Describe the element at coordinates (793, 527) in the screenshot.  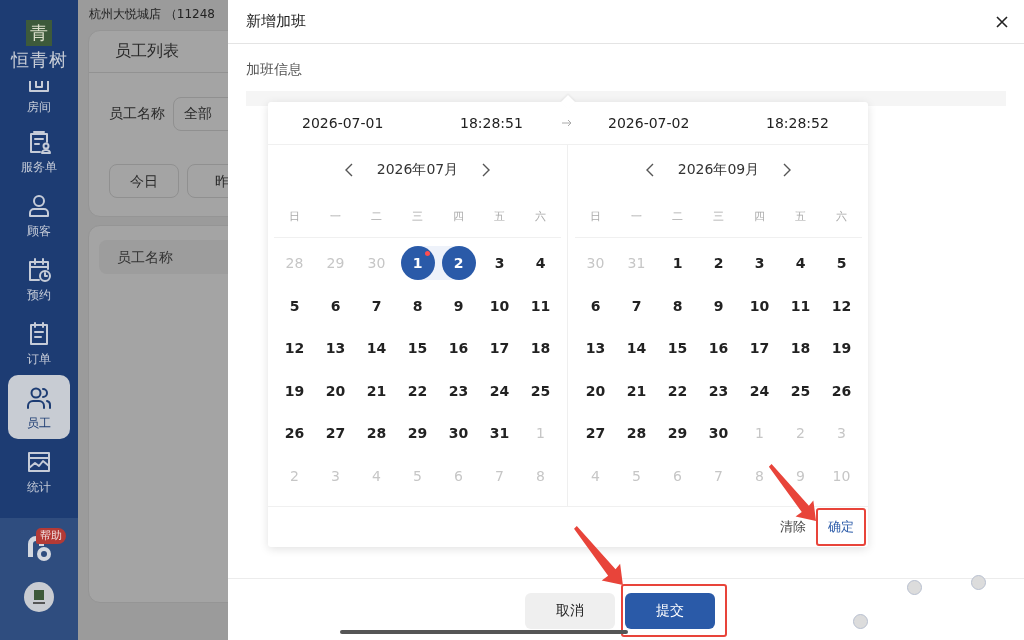
I see `clear-button: 清除` at that location.